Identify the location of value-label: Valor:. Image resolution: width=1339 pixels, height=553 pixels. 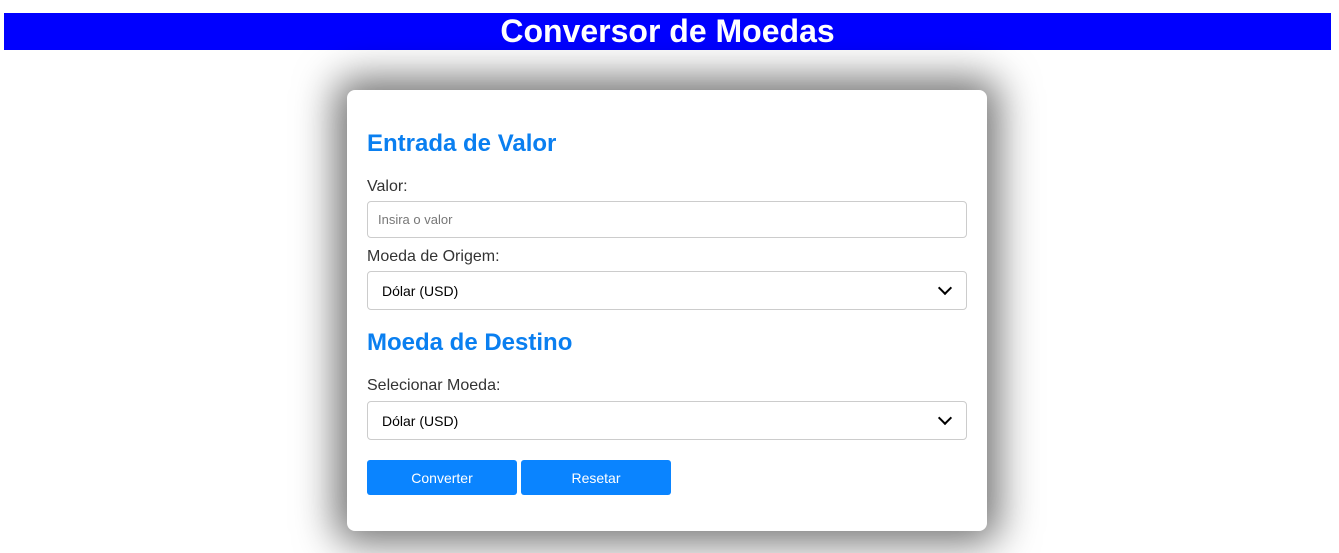
(387, 186).